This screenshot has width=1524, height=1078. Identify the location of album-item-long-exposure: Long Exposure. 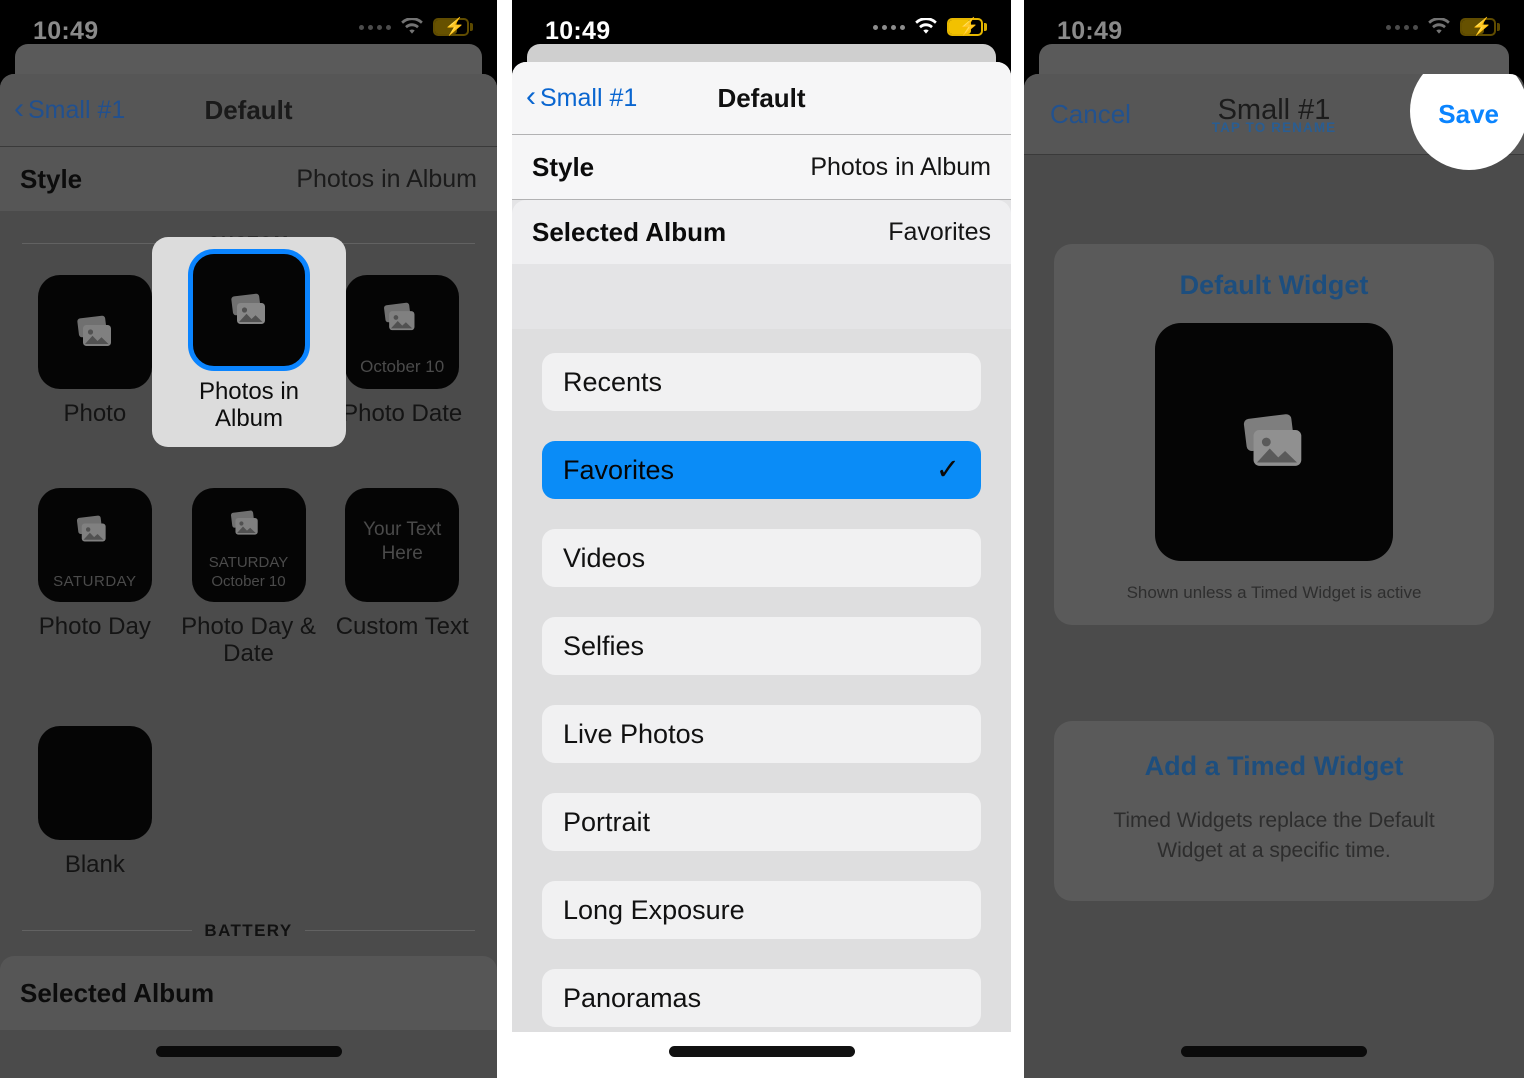
(761, 910).